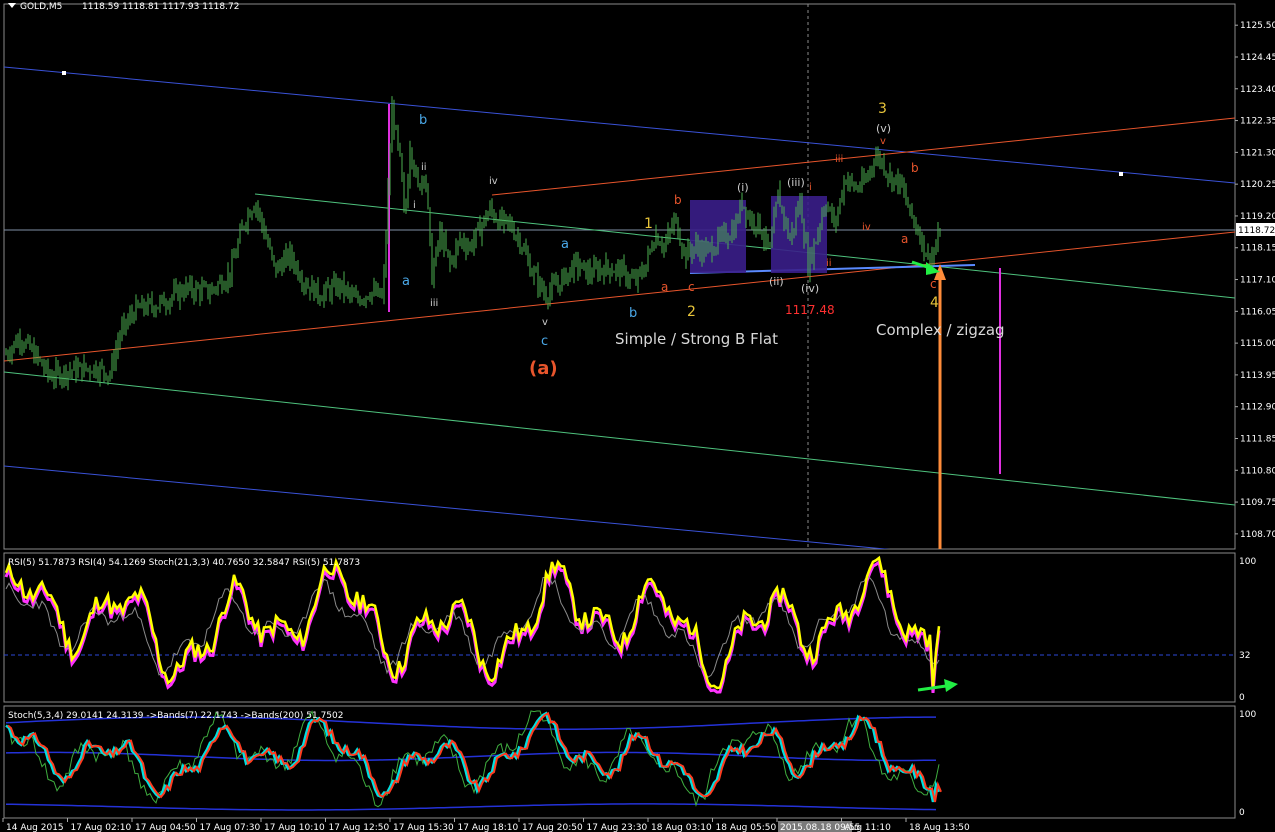 The width and height of the screenshot is (1275, 832). I want to click on caption-zigzag: Complex / zigzag, so click(940, 330).